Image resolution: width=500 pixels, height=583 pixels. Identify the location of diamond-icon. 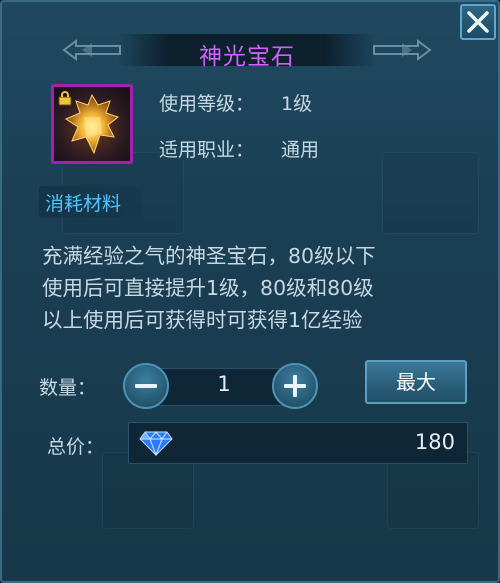
(156, 444).